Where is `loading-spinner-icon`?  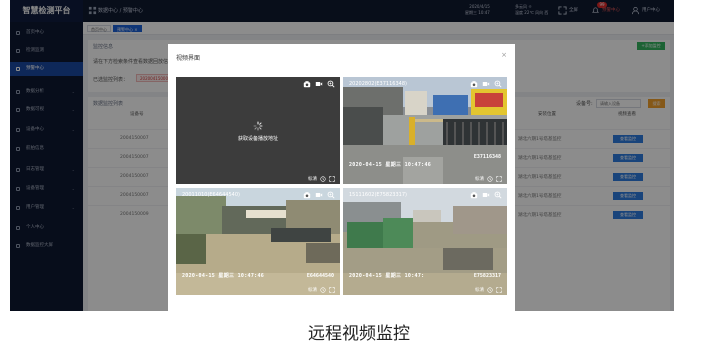
loading-spinner-icon is located at coordinates (258, 126).